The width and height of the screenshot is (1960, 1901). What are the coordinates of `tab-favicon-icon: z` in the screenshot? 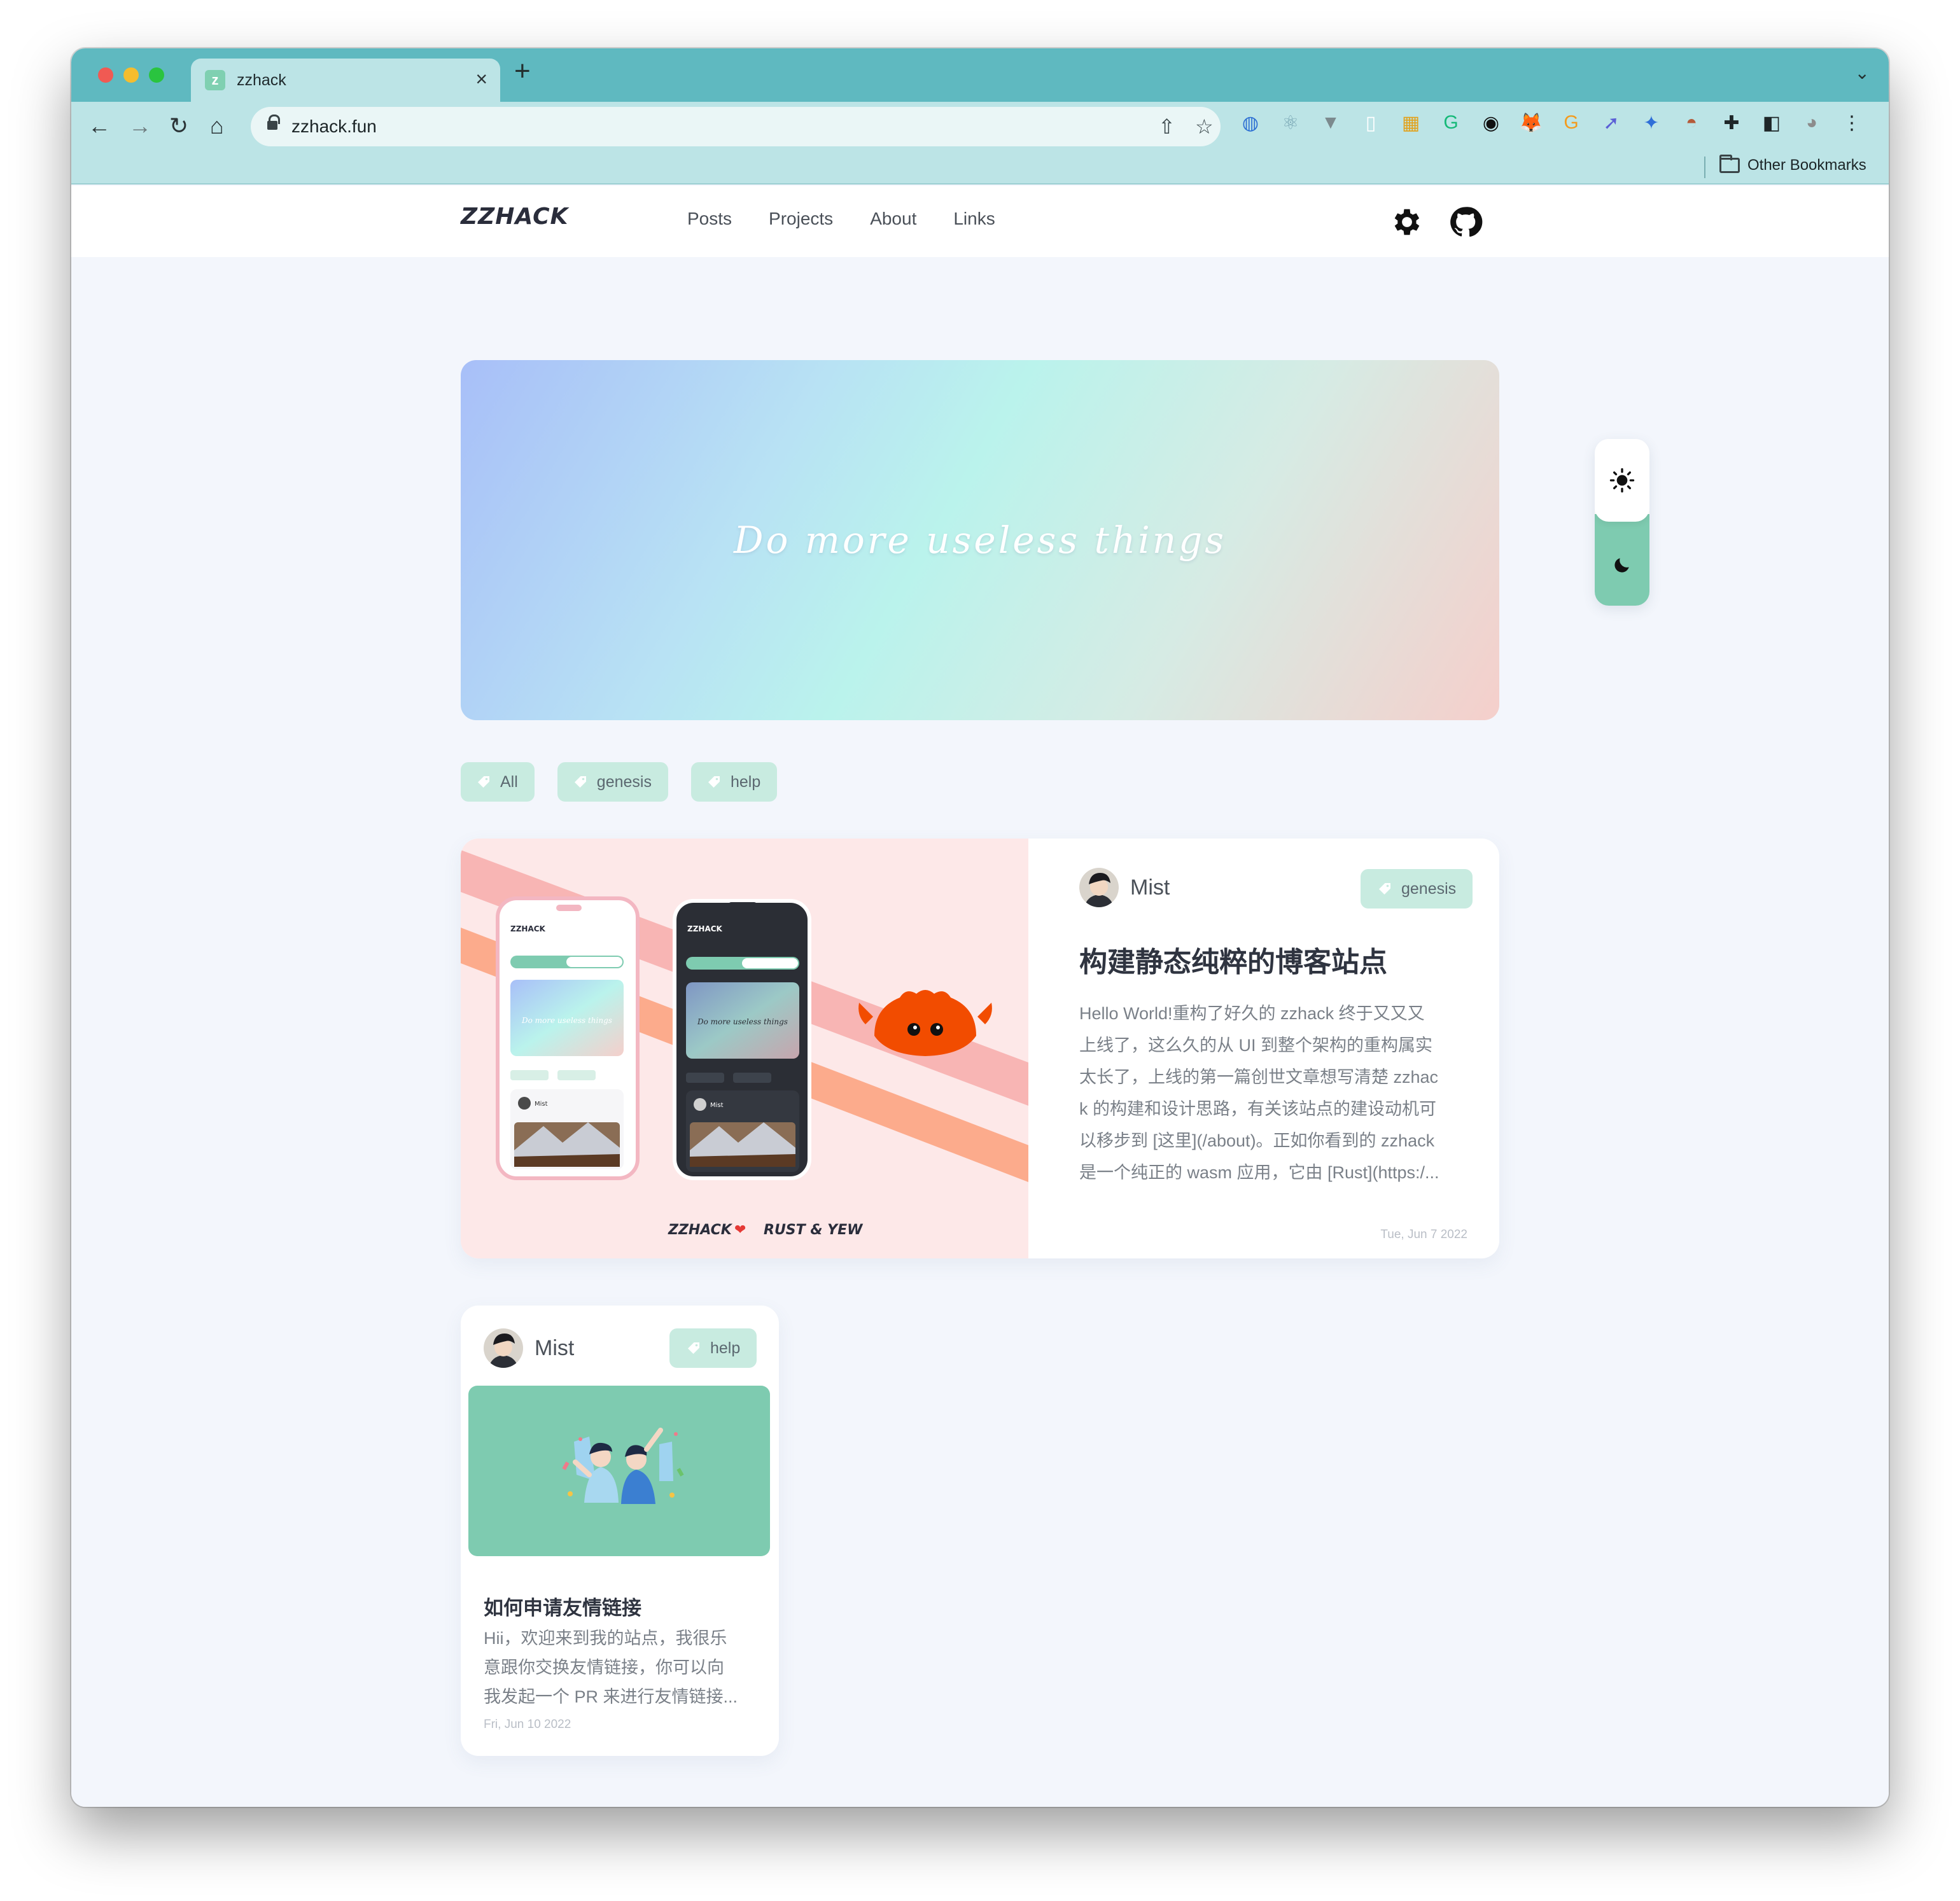 It's located at (215, 80).